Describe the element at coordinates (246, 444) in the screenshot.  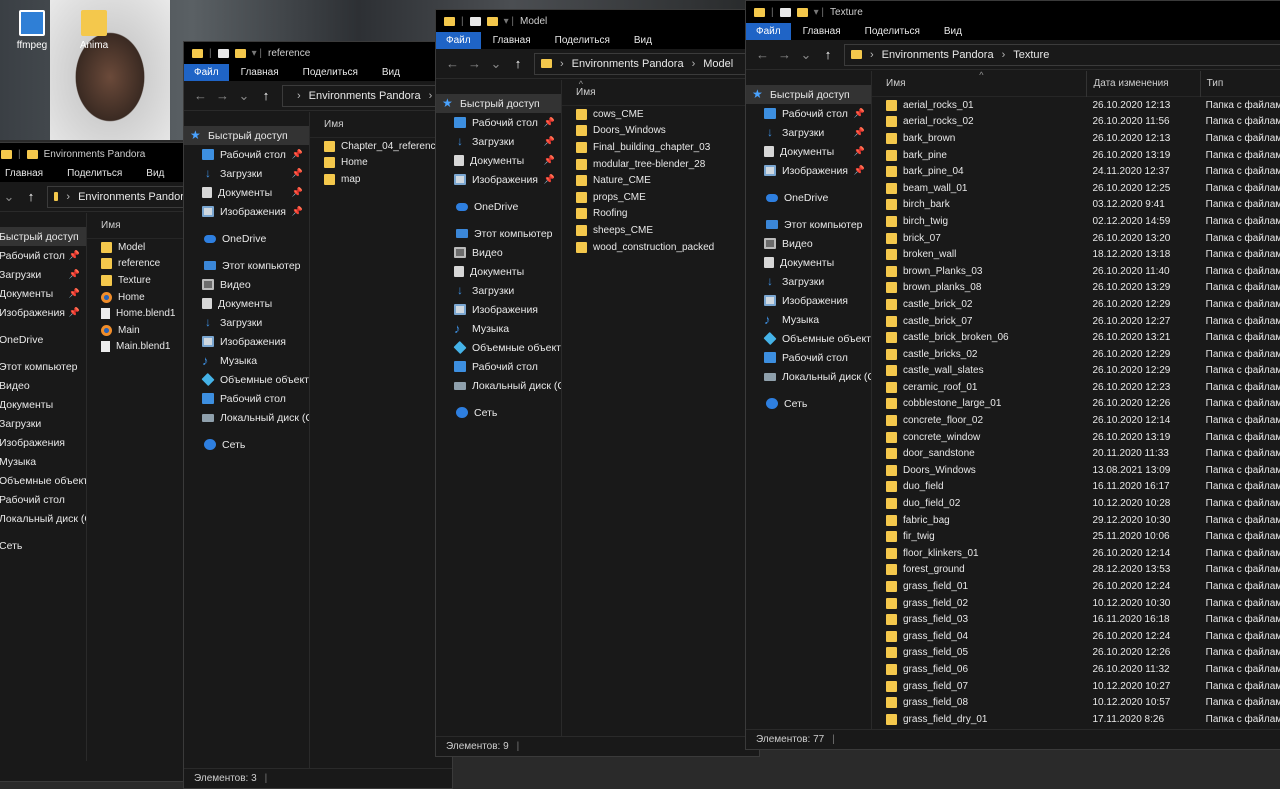
I see `nav-network: Сеть` at that location.